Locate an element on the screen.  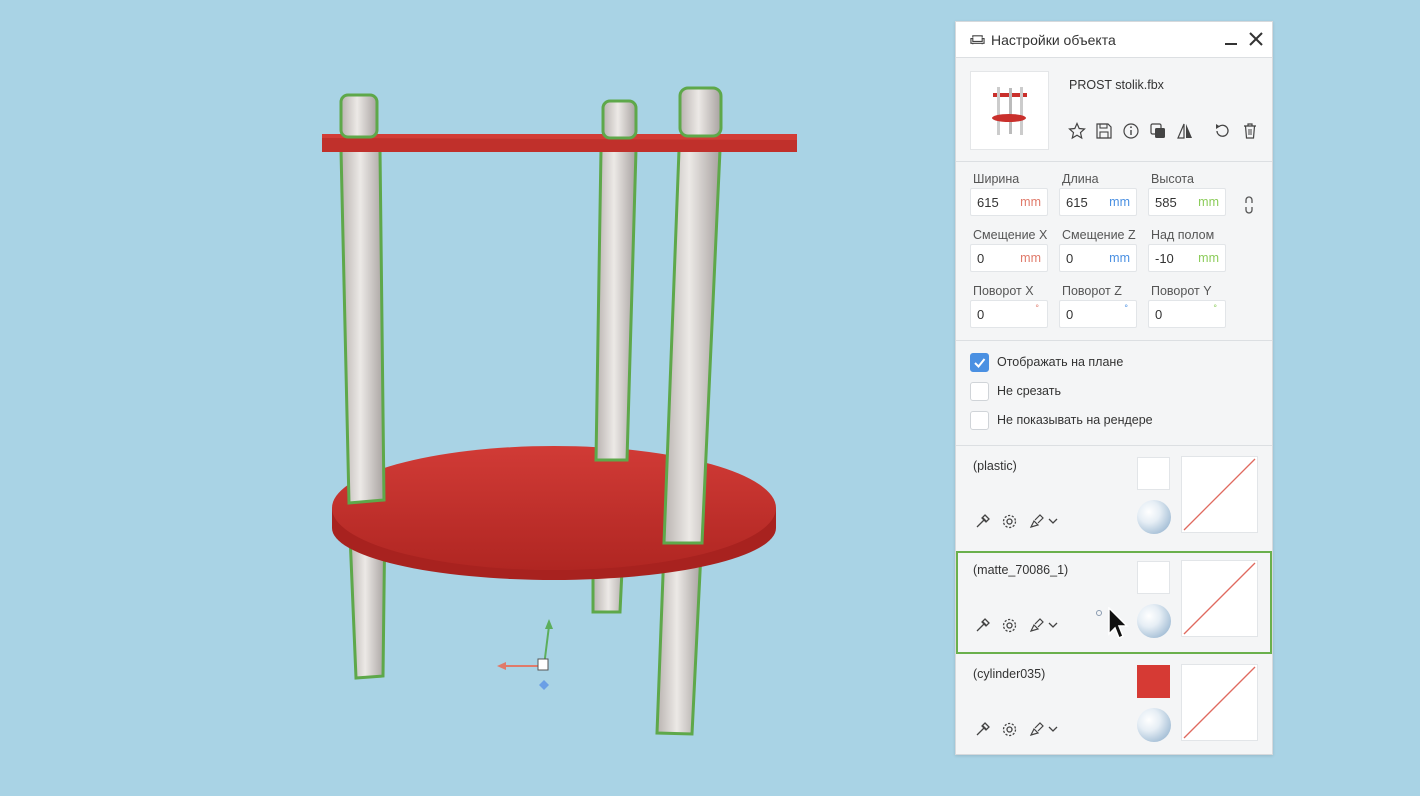
height-value: 585 is located at coordinates (1166, 202).